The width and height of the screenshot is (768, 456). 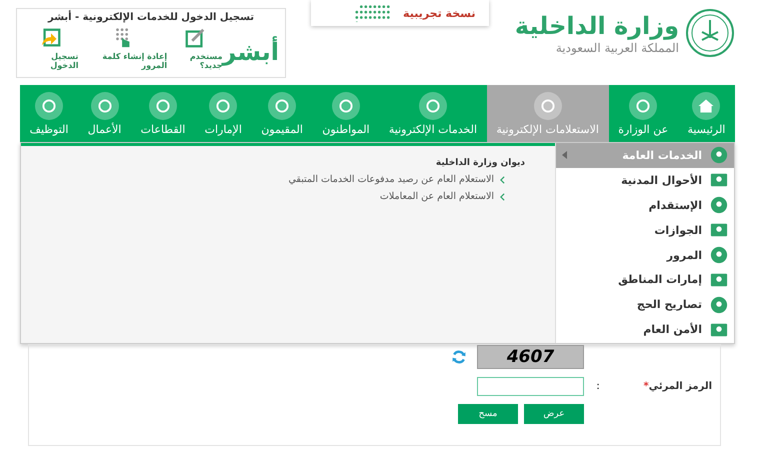 What do you see at coordinates (195, 38) in the screenshot?
I see `edit-icon` at bounding box center [195, 38].